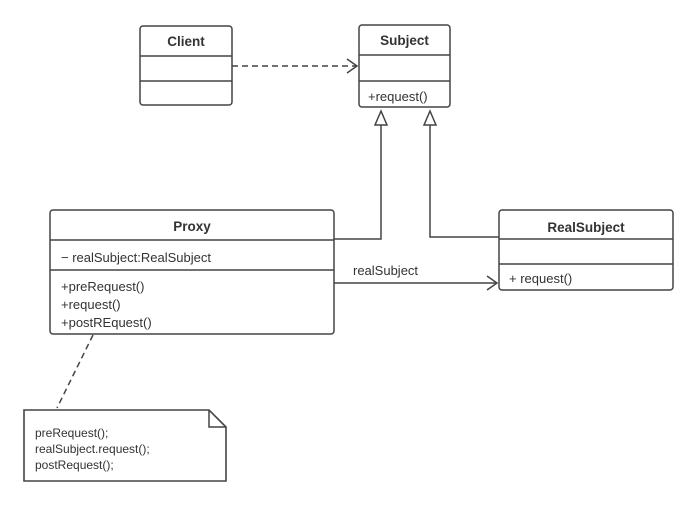 The image size is (697, 506). I want to click on generalization-proxy, so click(361, 174).